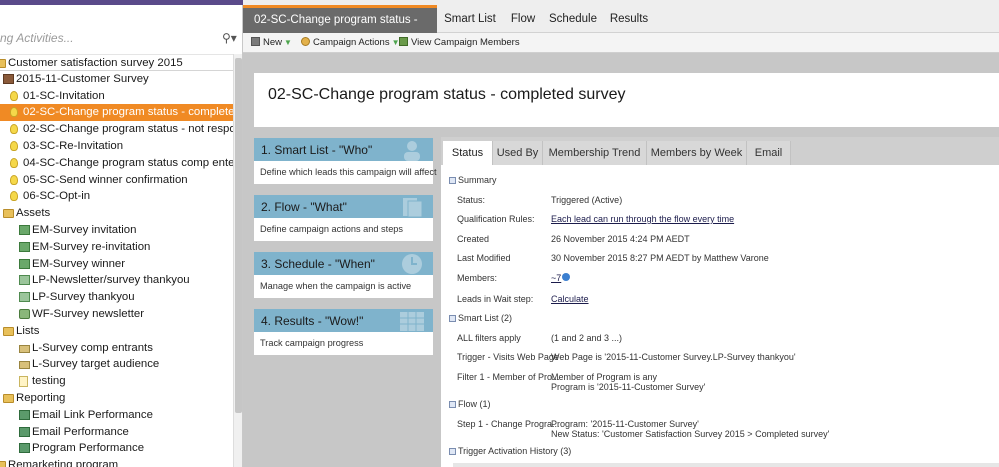  Describe the element at coordinates (343, 343) in the screenshot. I see `step-results-desc: Track campaign progress` at that location.